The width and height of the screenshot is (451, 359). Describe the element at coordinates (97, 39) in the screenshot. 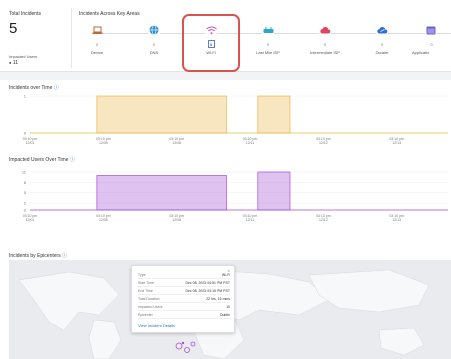

I see `area-device: 0 Device` at that location.